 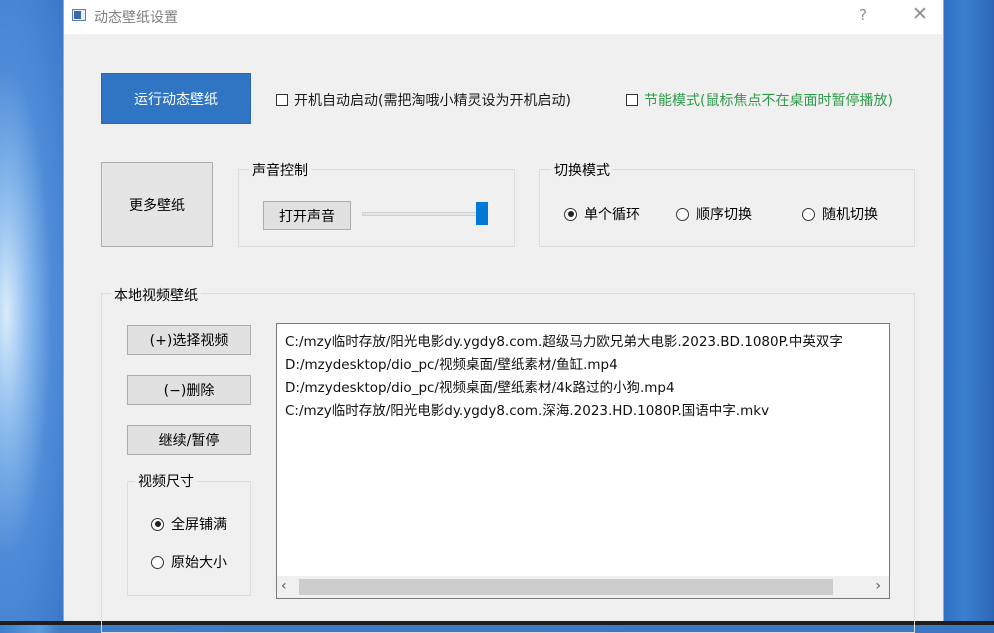 What do you see at coordinates (199, 563) in the screenshot?
I see `radio-label: 原始大小` at bounding box center [199, 563].